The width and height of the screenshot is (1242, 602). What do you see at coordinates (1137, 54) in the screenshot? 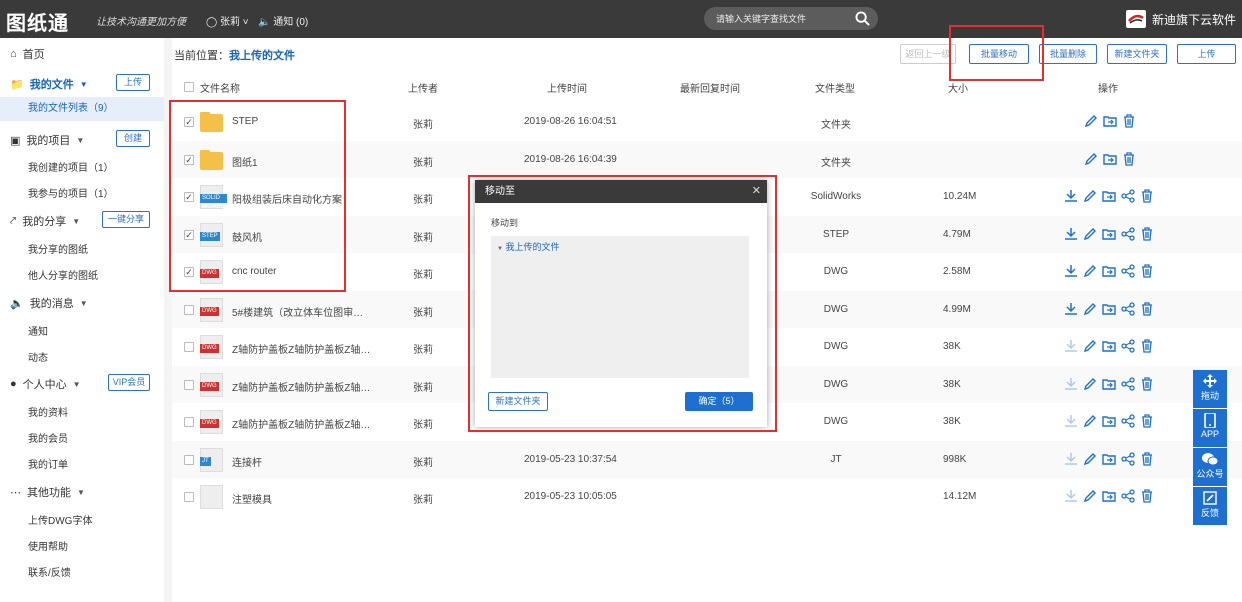
I see `new-folder-button: 新建文件夹` at bounding box center [1137, 54].